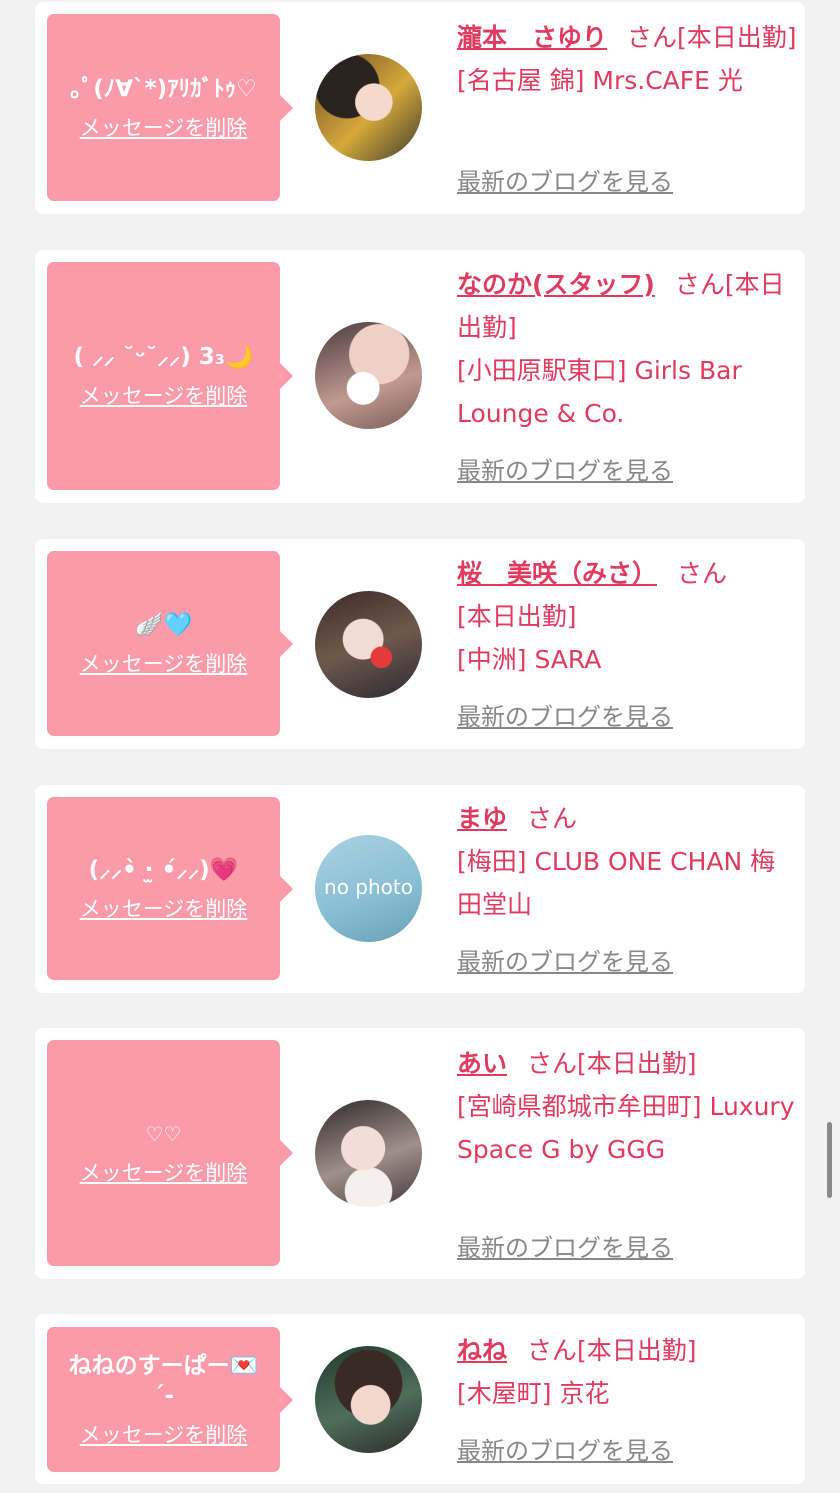 The image size is (840, 1493). I want to click on message-bubble: ｡ﾟ(ﾉ∀`*)ｱﾘｶﾞﾄｩ♡ メッセージを削除, so click(170, 107).